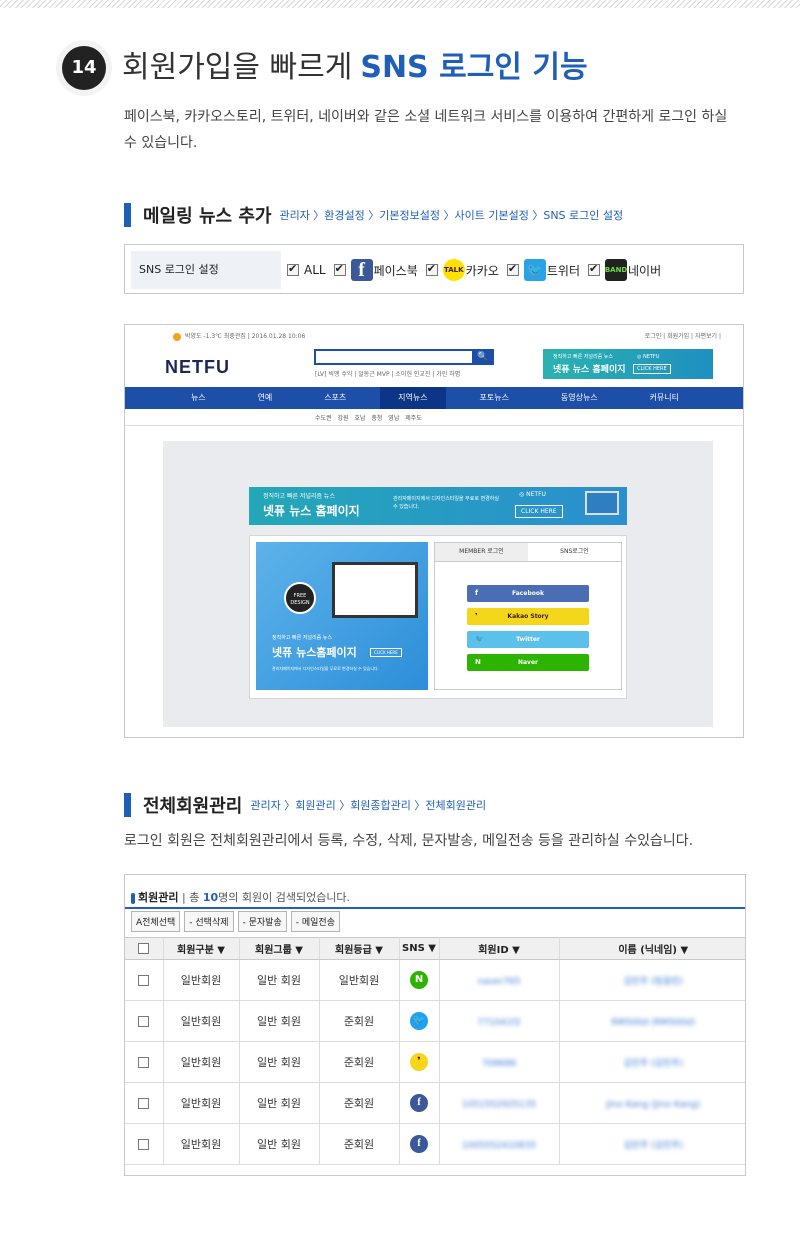 The image size is (800, 1245). Describe the element at coordinates (197, 367) in the screenshot. I see `site-logo: NETFU` at that location.